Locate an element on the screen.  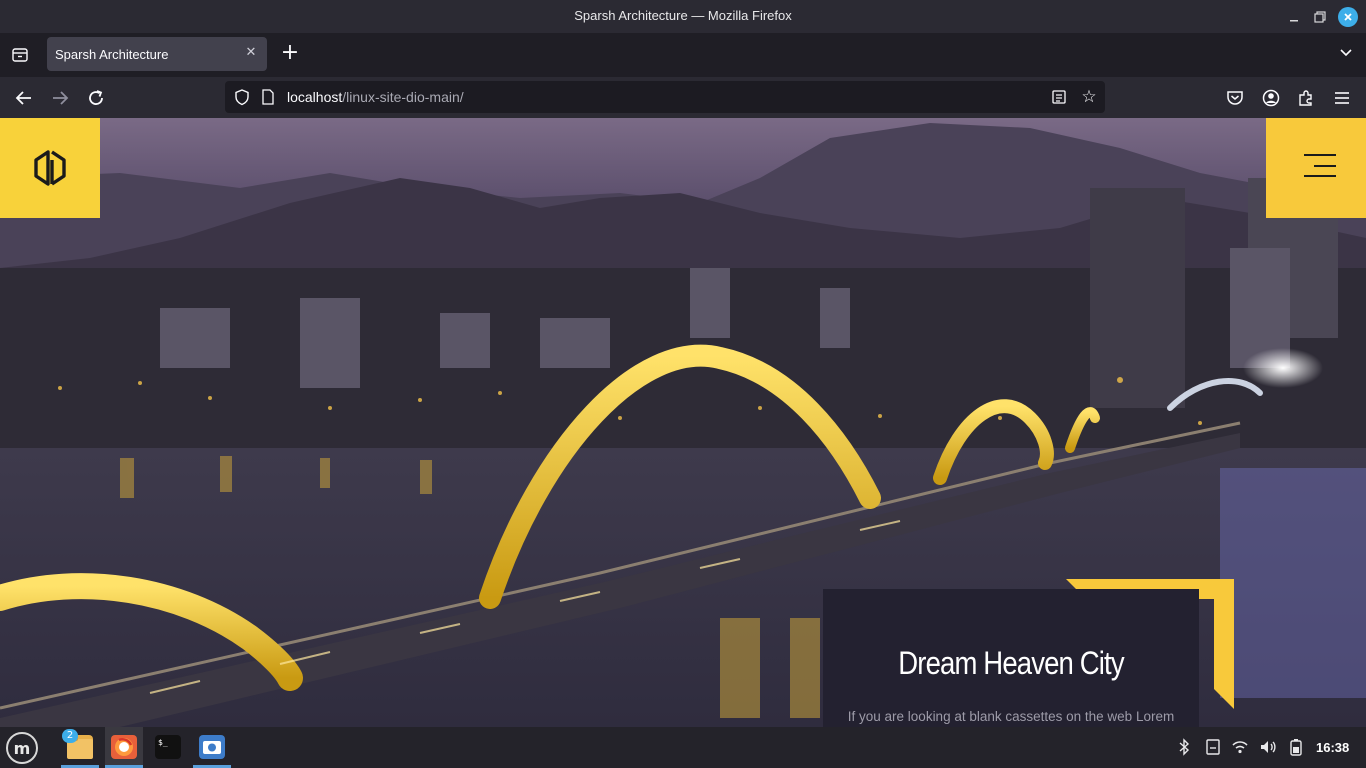
taskbar-screenshot is located at coordinates (212, 747).